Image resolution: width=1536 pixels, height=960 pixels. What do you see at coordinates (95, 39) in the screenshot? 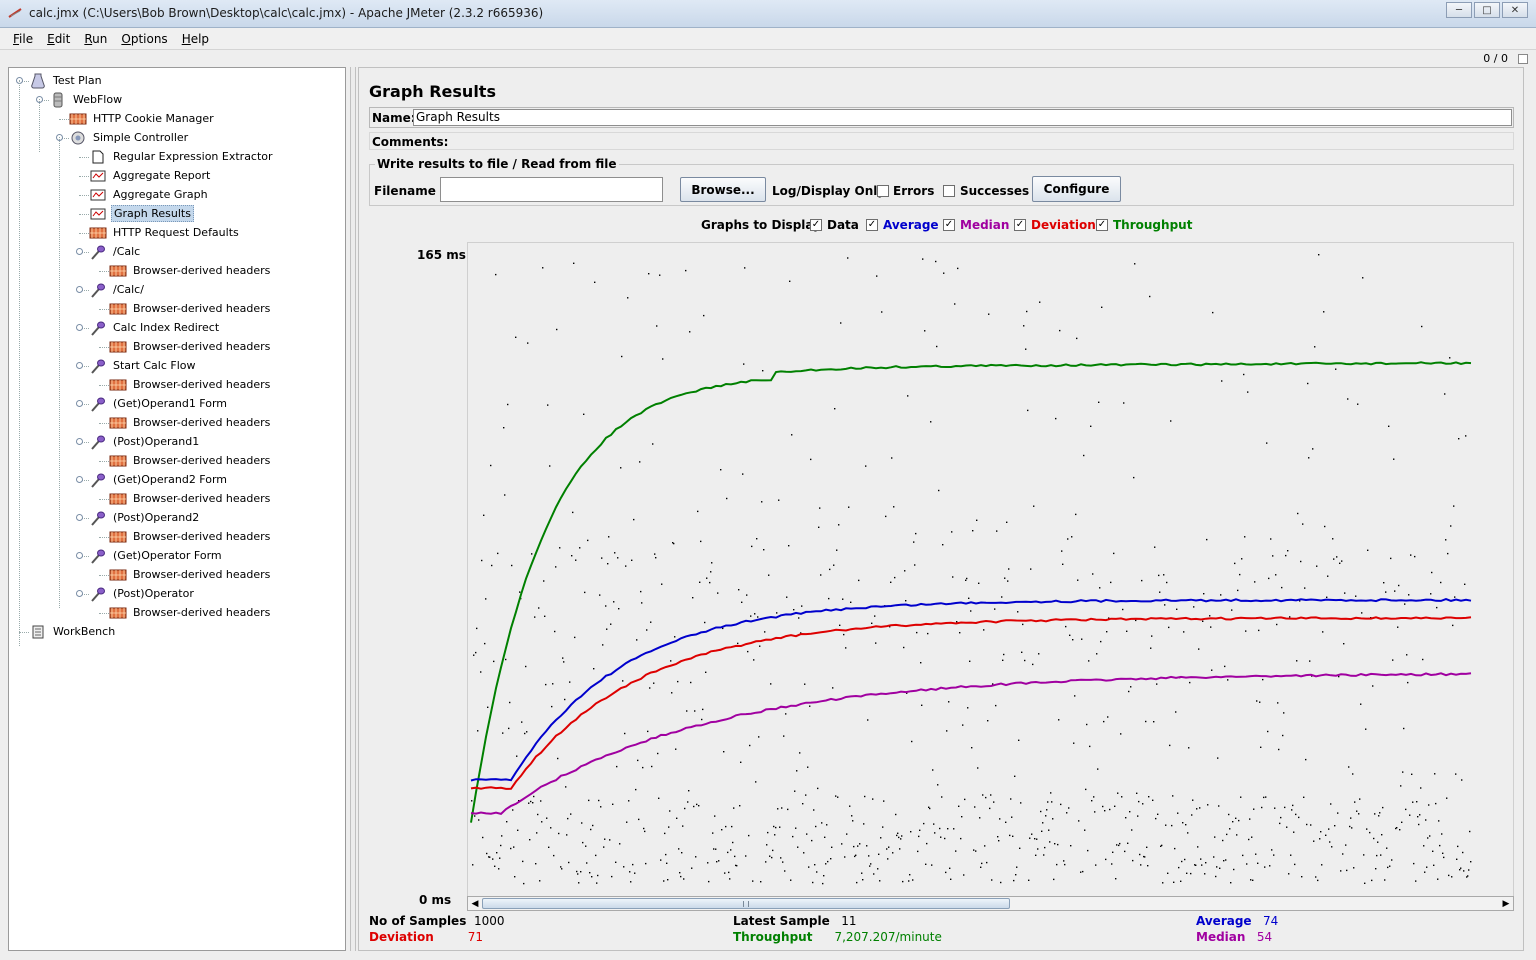
I see `menu-run: Run` at bounding box center [95, 39].